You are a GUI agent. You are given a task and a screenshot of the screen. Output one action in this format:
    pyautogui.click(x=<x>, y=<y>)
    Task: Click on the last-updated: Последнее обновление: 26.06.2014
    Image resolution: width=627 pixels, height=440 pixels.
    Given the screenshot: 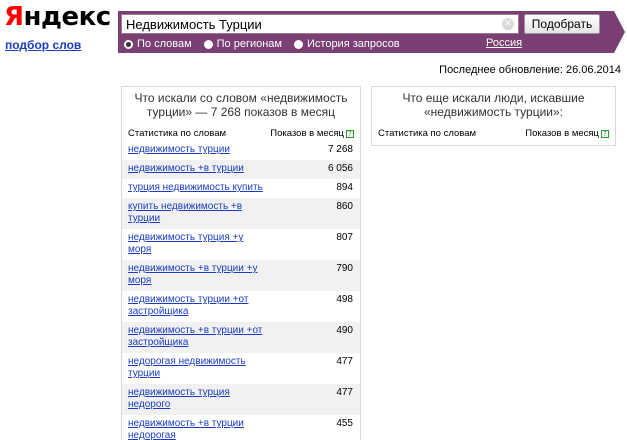 What is the action you would take?
    pyautogui.click(x=530, y=70)
    